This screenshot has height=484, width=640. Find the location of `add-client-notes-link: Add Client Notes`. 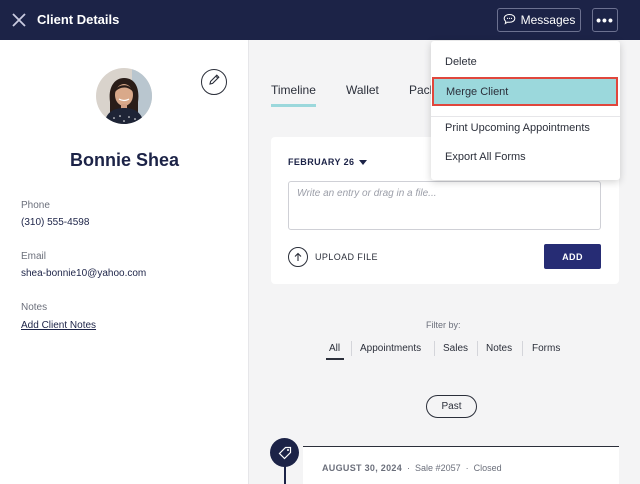

add-client-notes-link: Add Client Notes is located at coordinates (58, 325).